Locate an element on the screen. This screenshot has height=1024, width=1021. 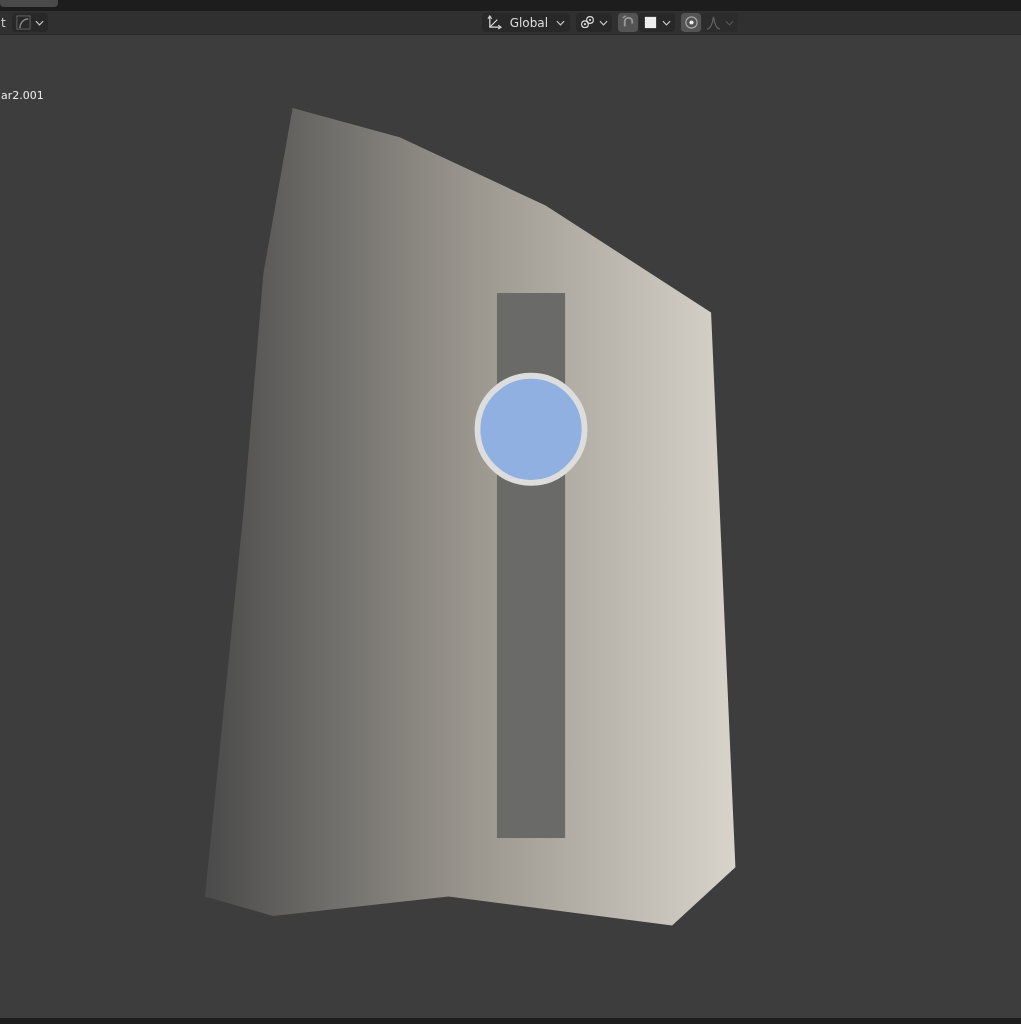
proportional-editing-toggle is located at coordinates (691, 22).